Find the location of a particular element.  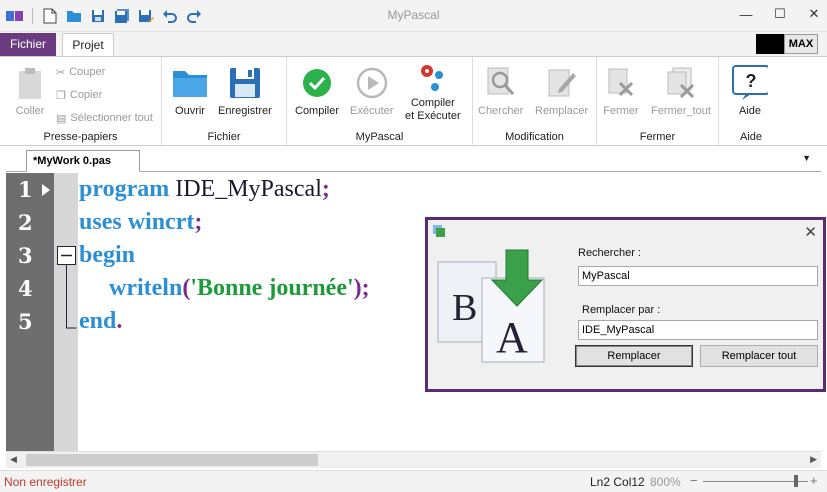

group-label-aide: Aide is located at coordinates (751, 137).